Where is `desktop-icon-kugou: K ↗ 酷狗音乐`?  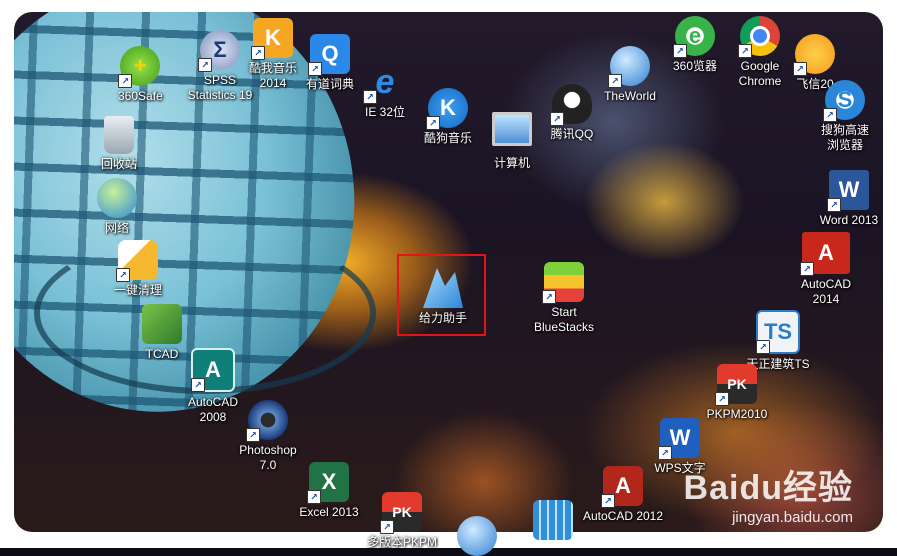 desktop-icon-kugou: K ↗ 酷狗音乐 is located at coordinates (448, 117).